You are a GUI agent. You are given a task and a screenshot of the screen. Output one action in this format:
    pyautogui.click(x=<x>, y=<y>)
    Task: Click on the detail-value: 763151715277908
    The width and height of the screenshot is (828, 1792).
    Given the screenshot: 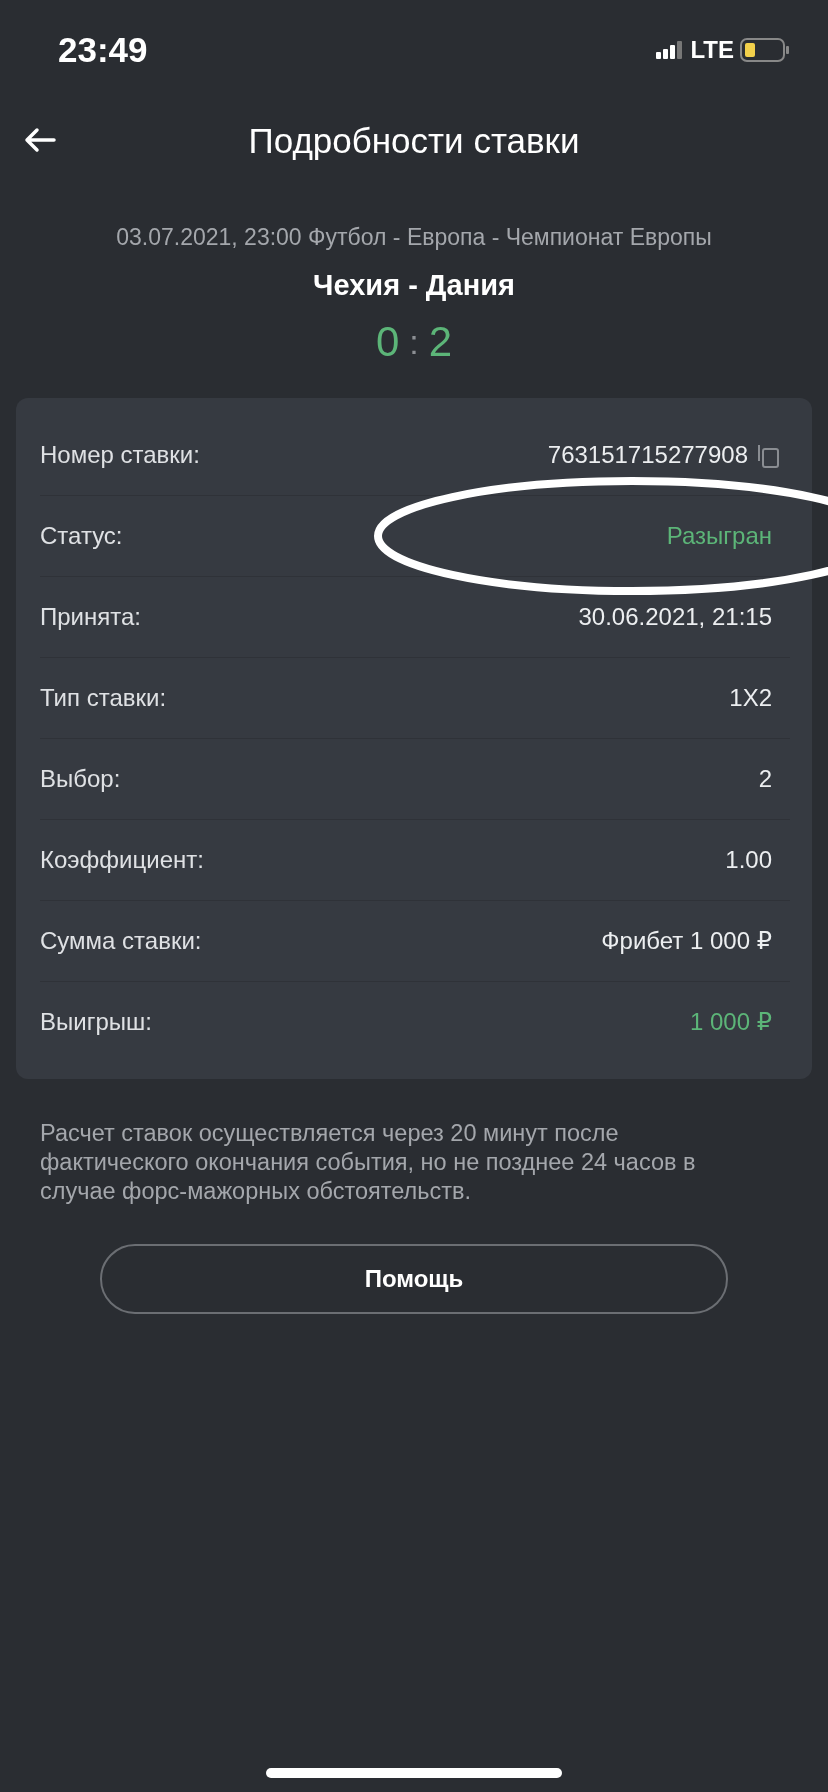 What is the action you would take?
    pyautogui.click(x=647, y=455)
    